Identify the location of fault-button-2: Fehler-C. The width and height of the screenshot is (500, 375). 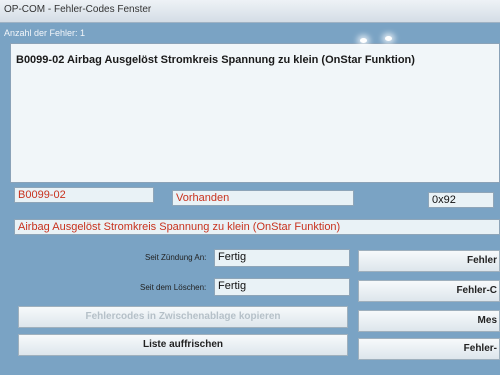
(429, 291).